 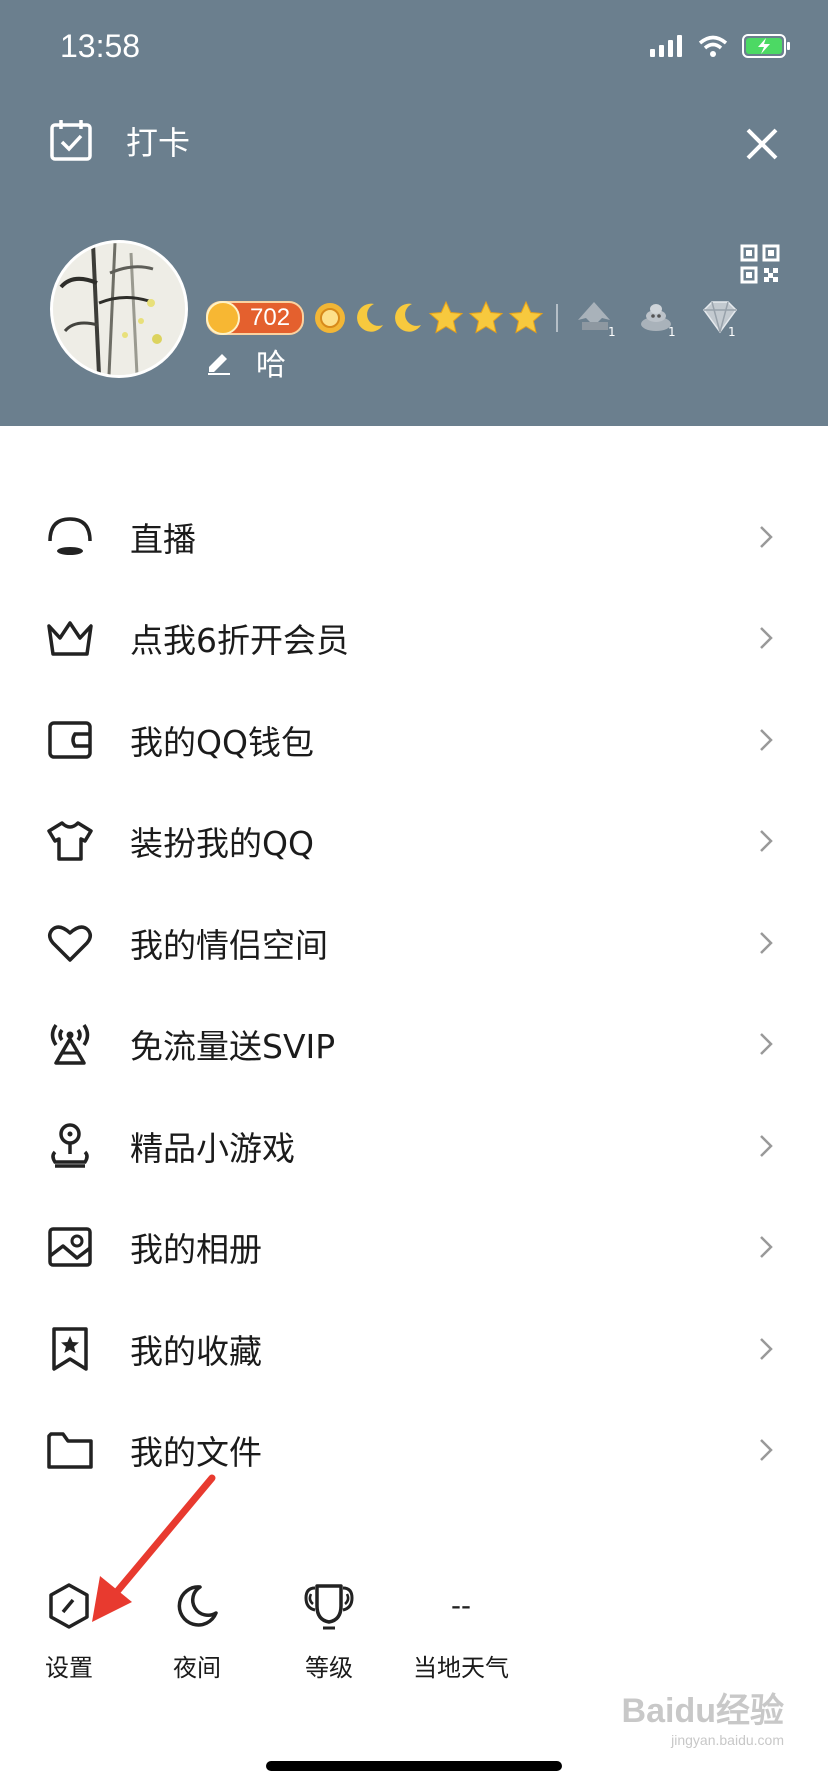 I want to click on level-label: 等级, so click(x=329, y=1668).